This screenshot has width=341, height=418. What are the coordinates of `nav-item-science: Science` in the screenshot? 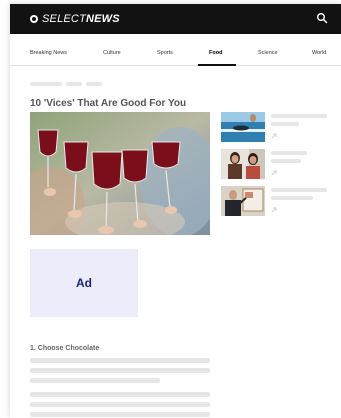 It's located at (268, 53).